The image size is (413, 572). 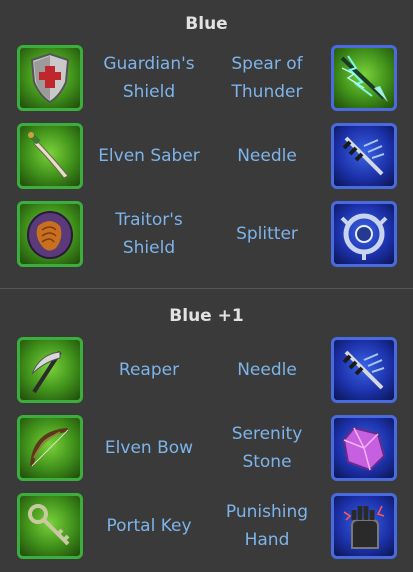 What do you see at coordinates (267, 448) in the screenshot?
I see `item-label: Serenity Stone` at bounding box center [267, 448].